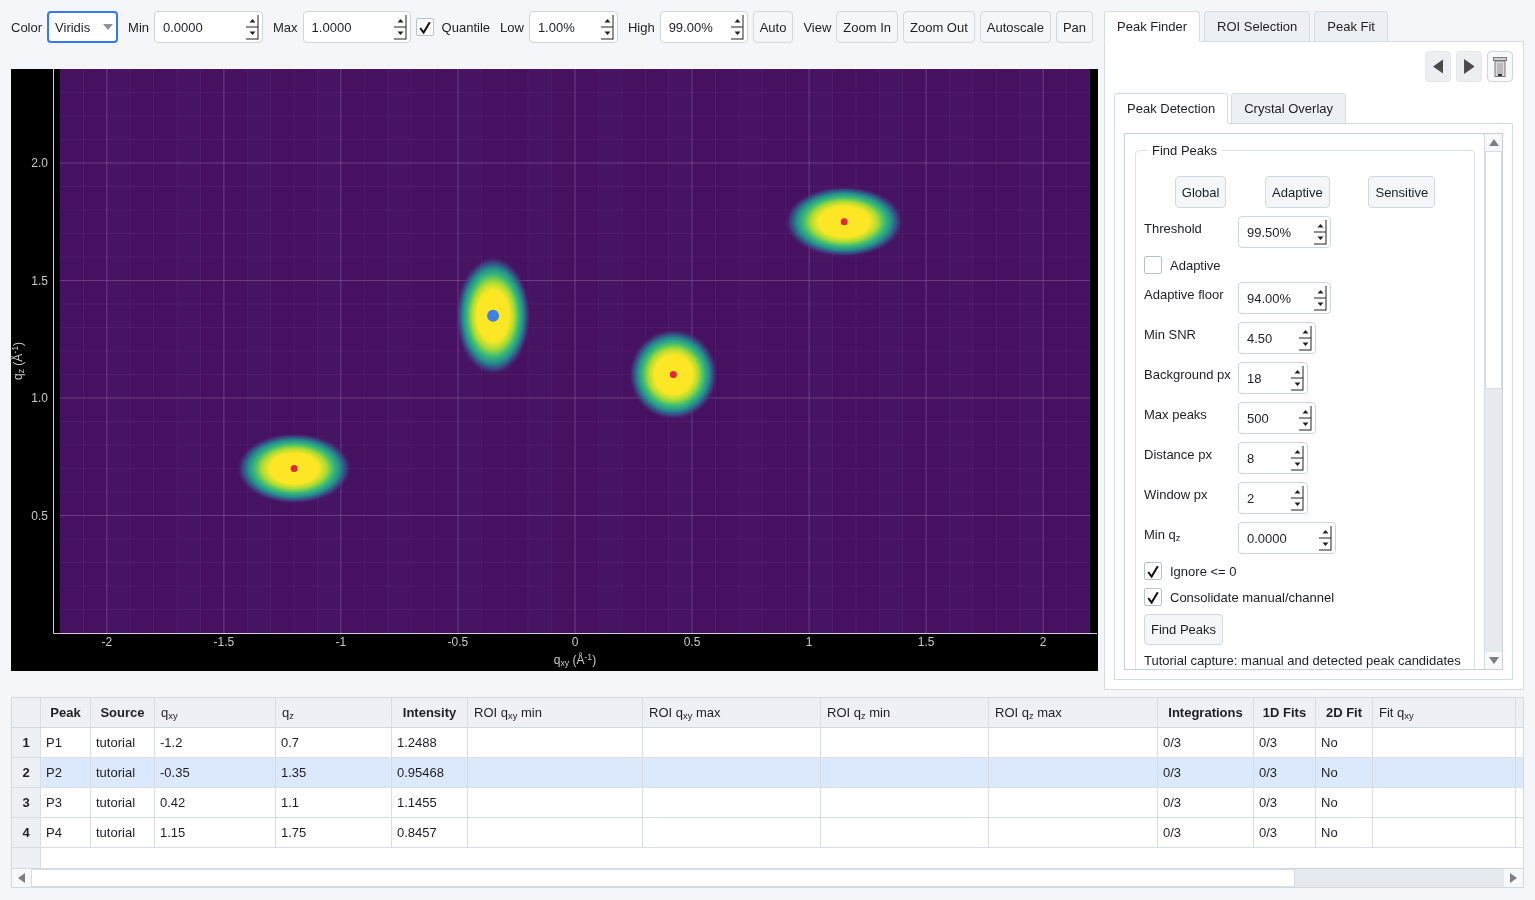 This screenshot has height=900, width=1535. Describe the element at coordinates (555, 713) in the screenshot. I see `column-header: ROI q$_{xy}$ min` at that location.